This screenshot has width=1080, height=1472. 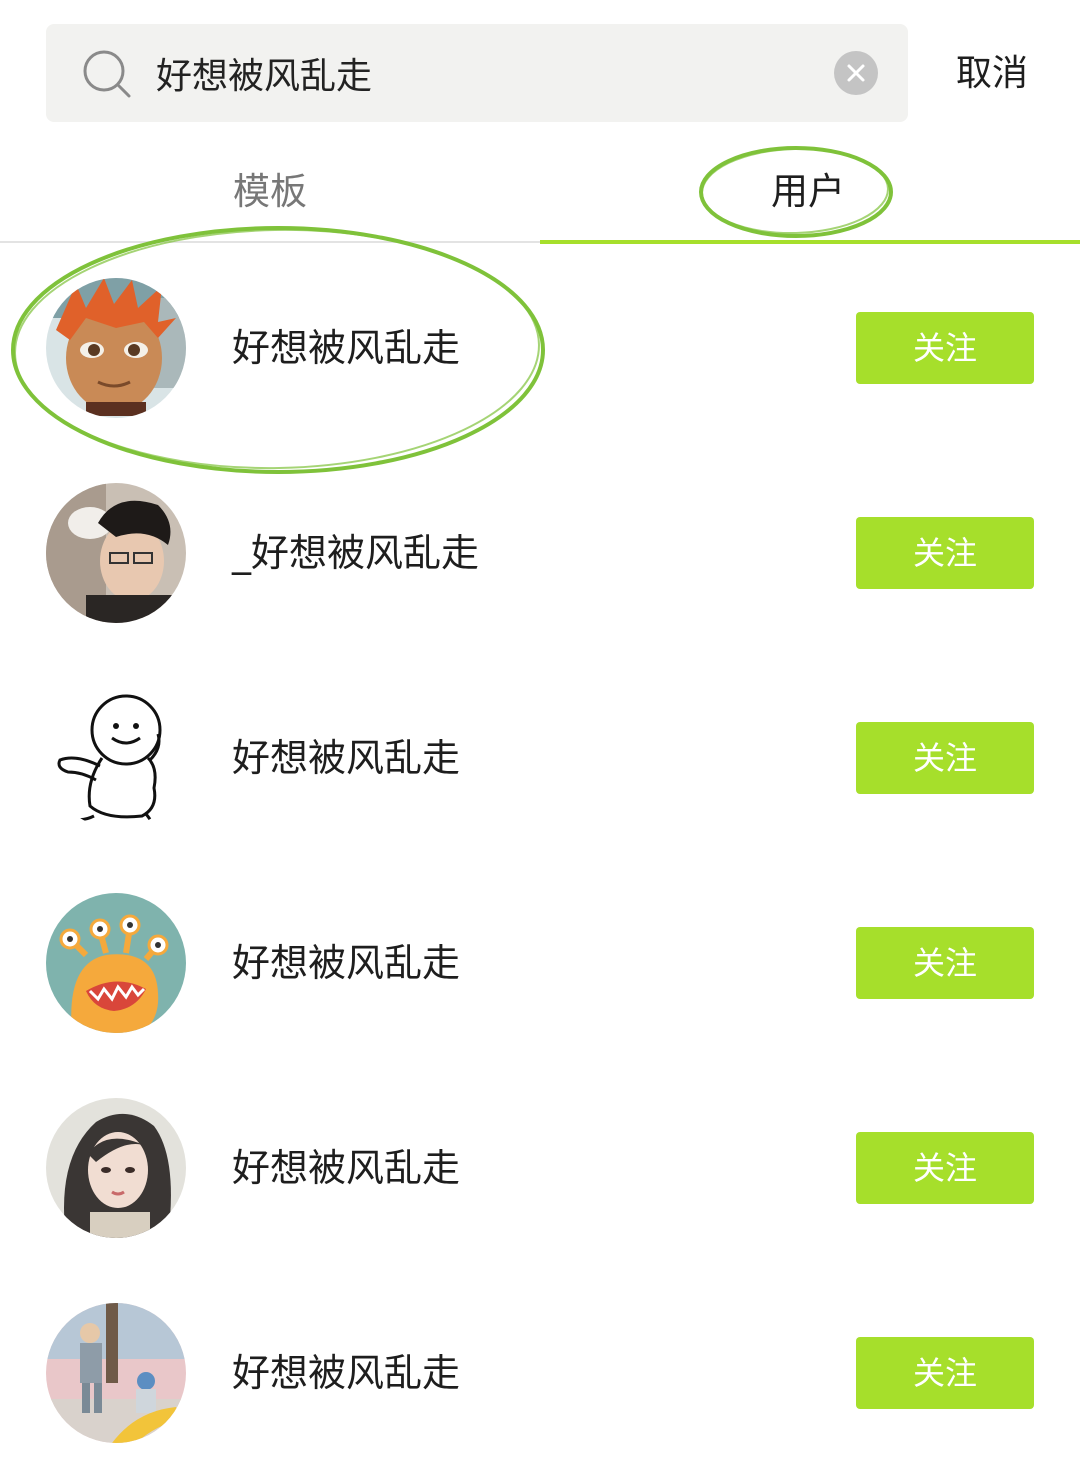 What do you see at coordinates (540, 551) in the screenshot?
I see `user-list-item: _好想被风乱走 关注` at bounding box center [540, 551].